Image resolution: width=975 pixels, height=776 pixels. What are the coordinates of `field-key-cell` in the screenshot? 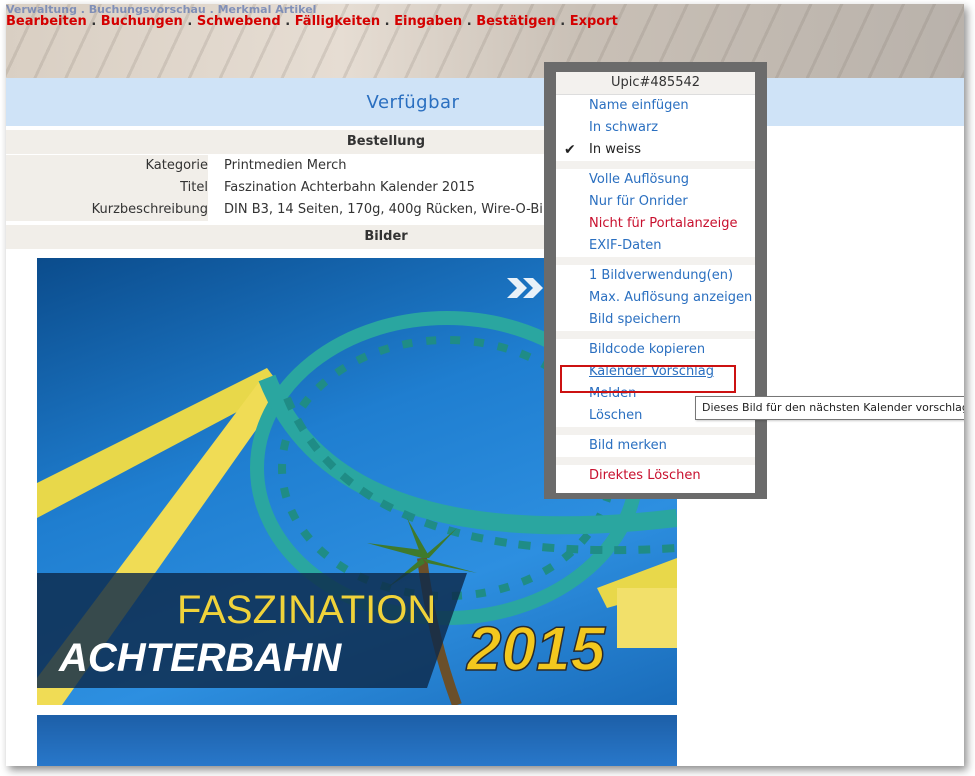 It's located at (107, 188).